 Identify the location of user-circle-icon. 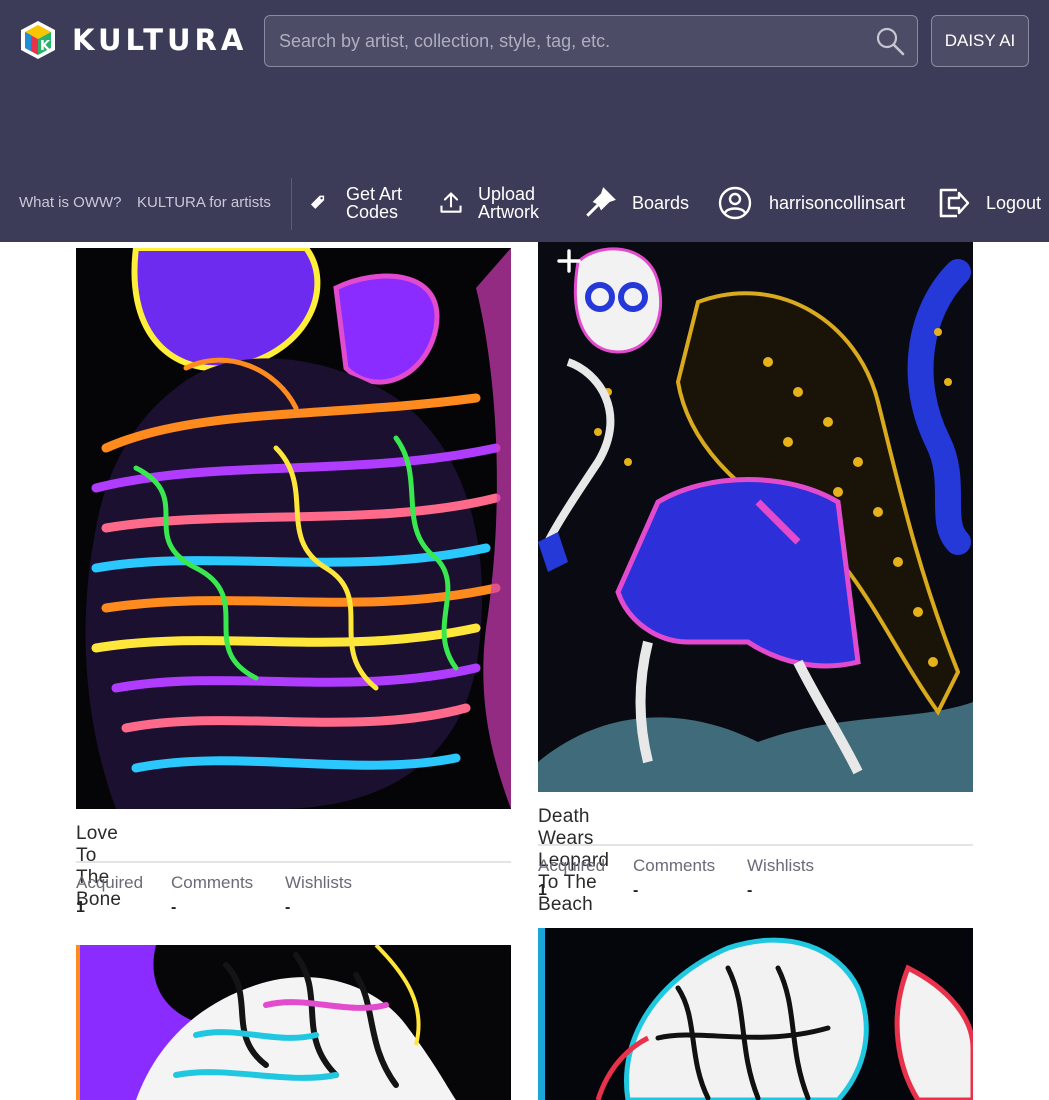
(735, 203).